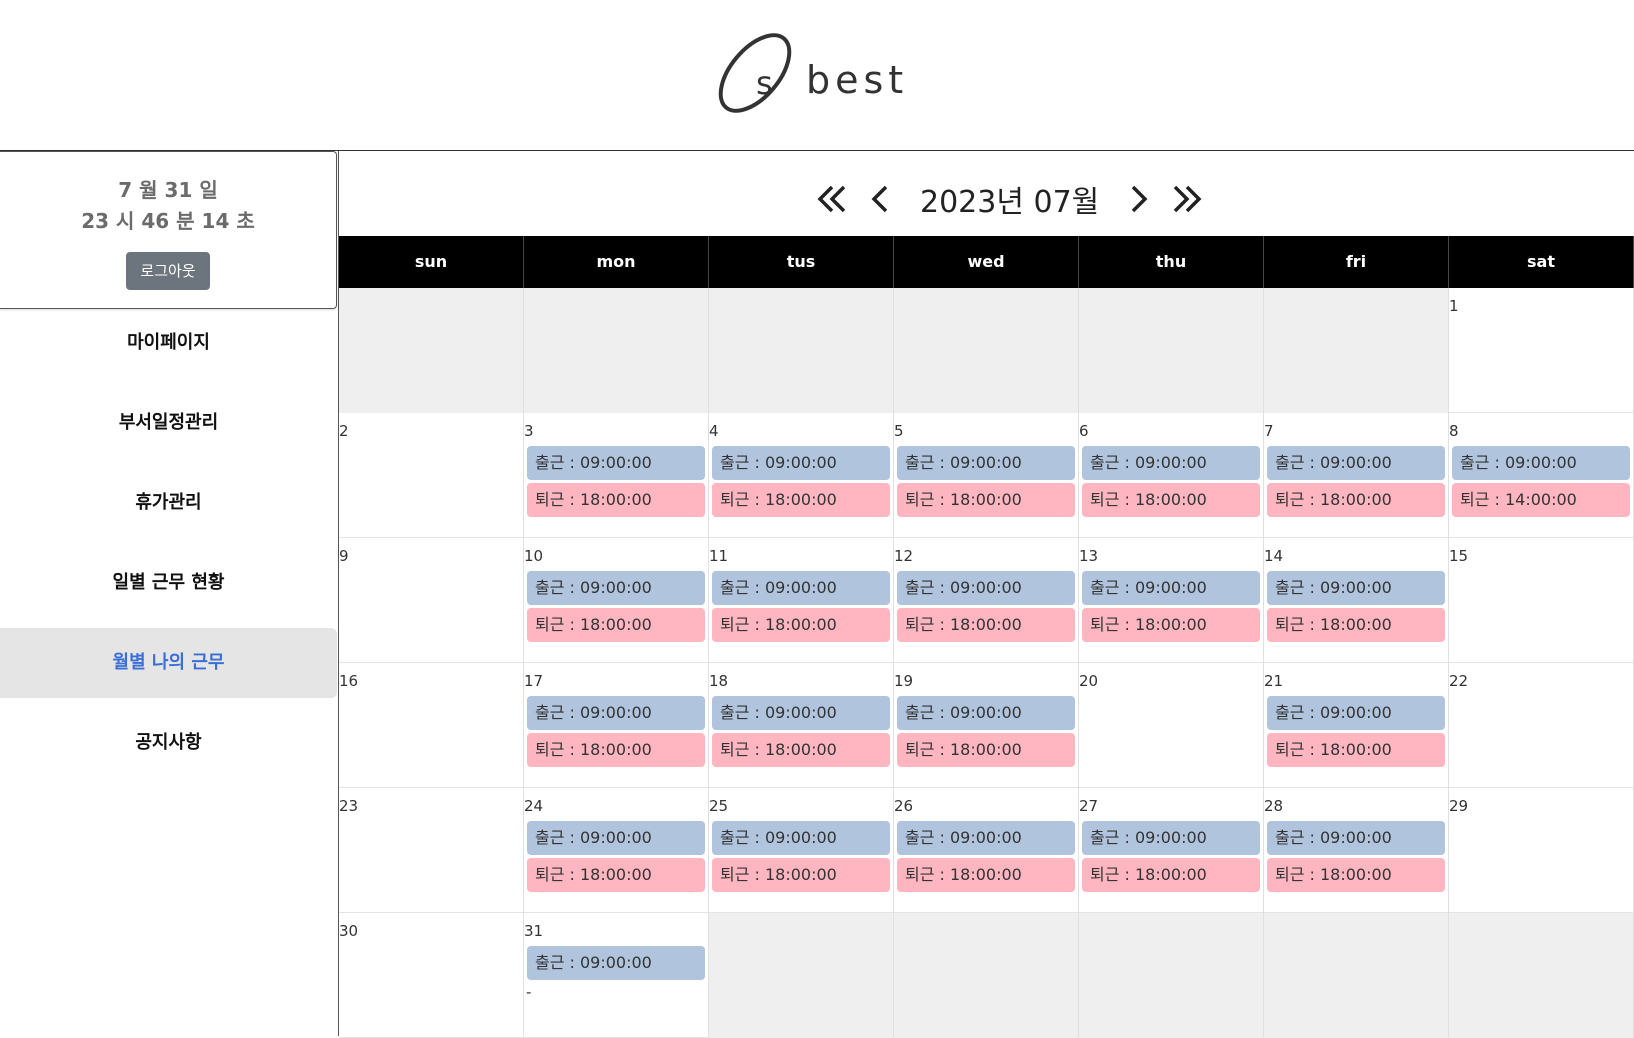 Image resolution: width=1634 pixels, height=1038 pixels. I want to click on day-number: 26, so click(904, 806).